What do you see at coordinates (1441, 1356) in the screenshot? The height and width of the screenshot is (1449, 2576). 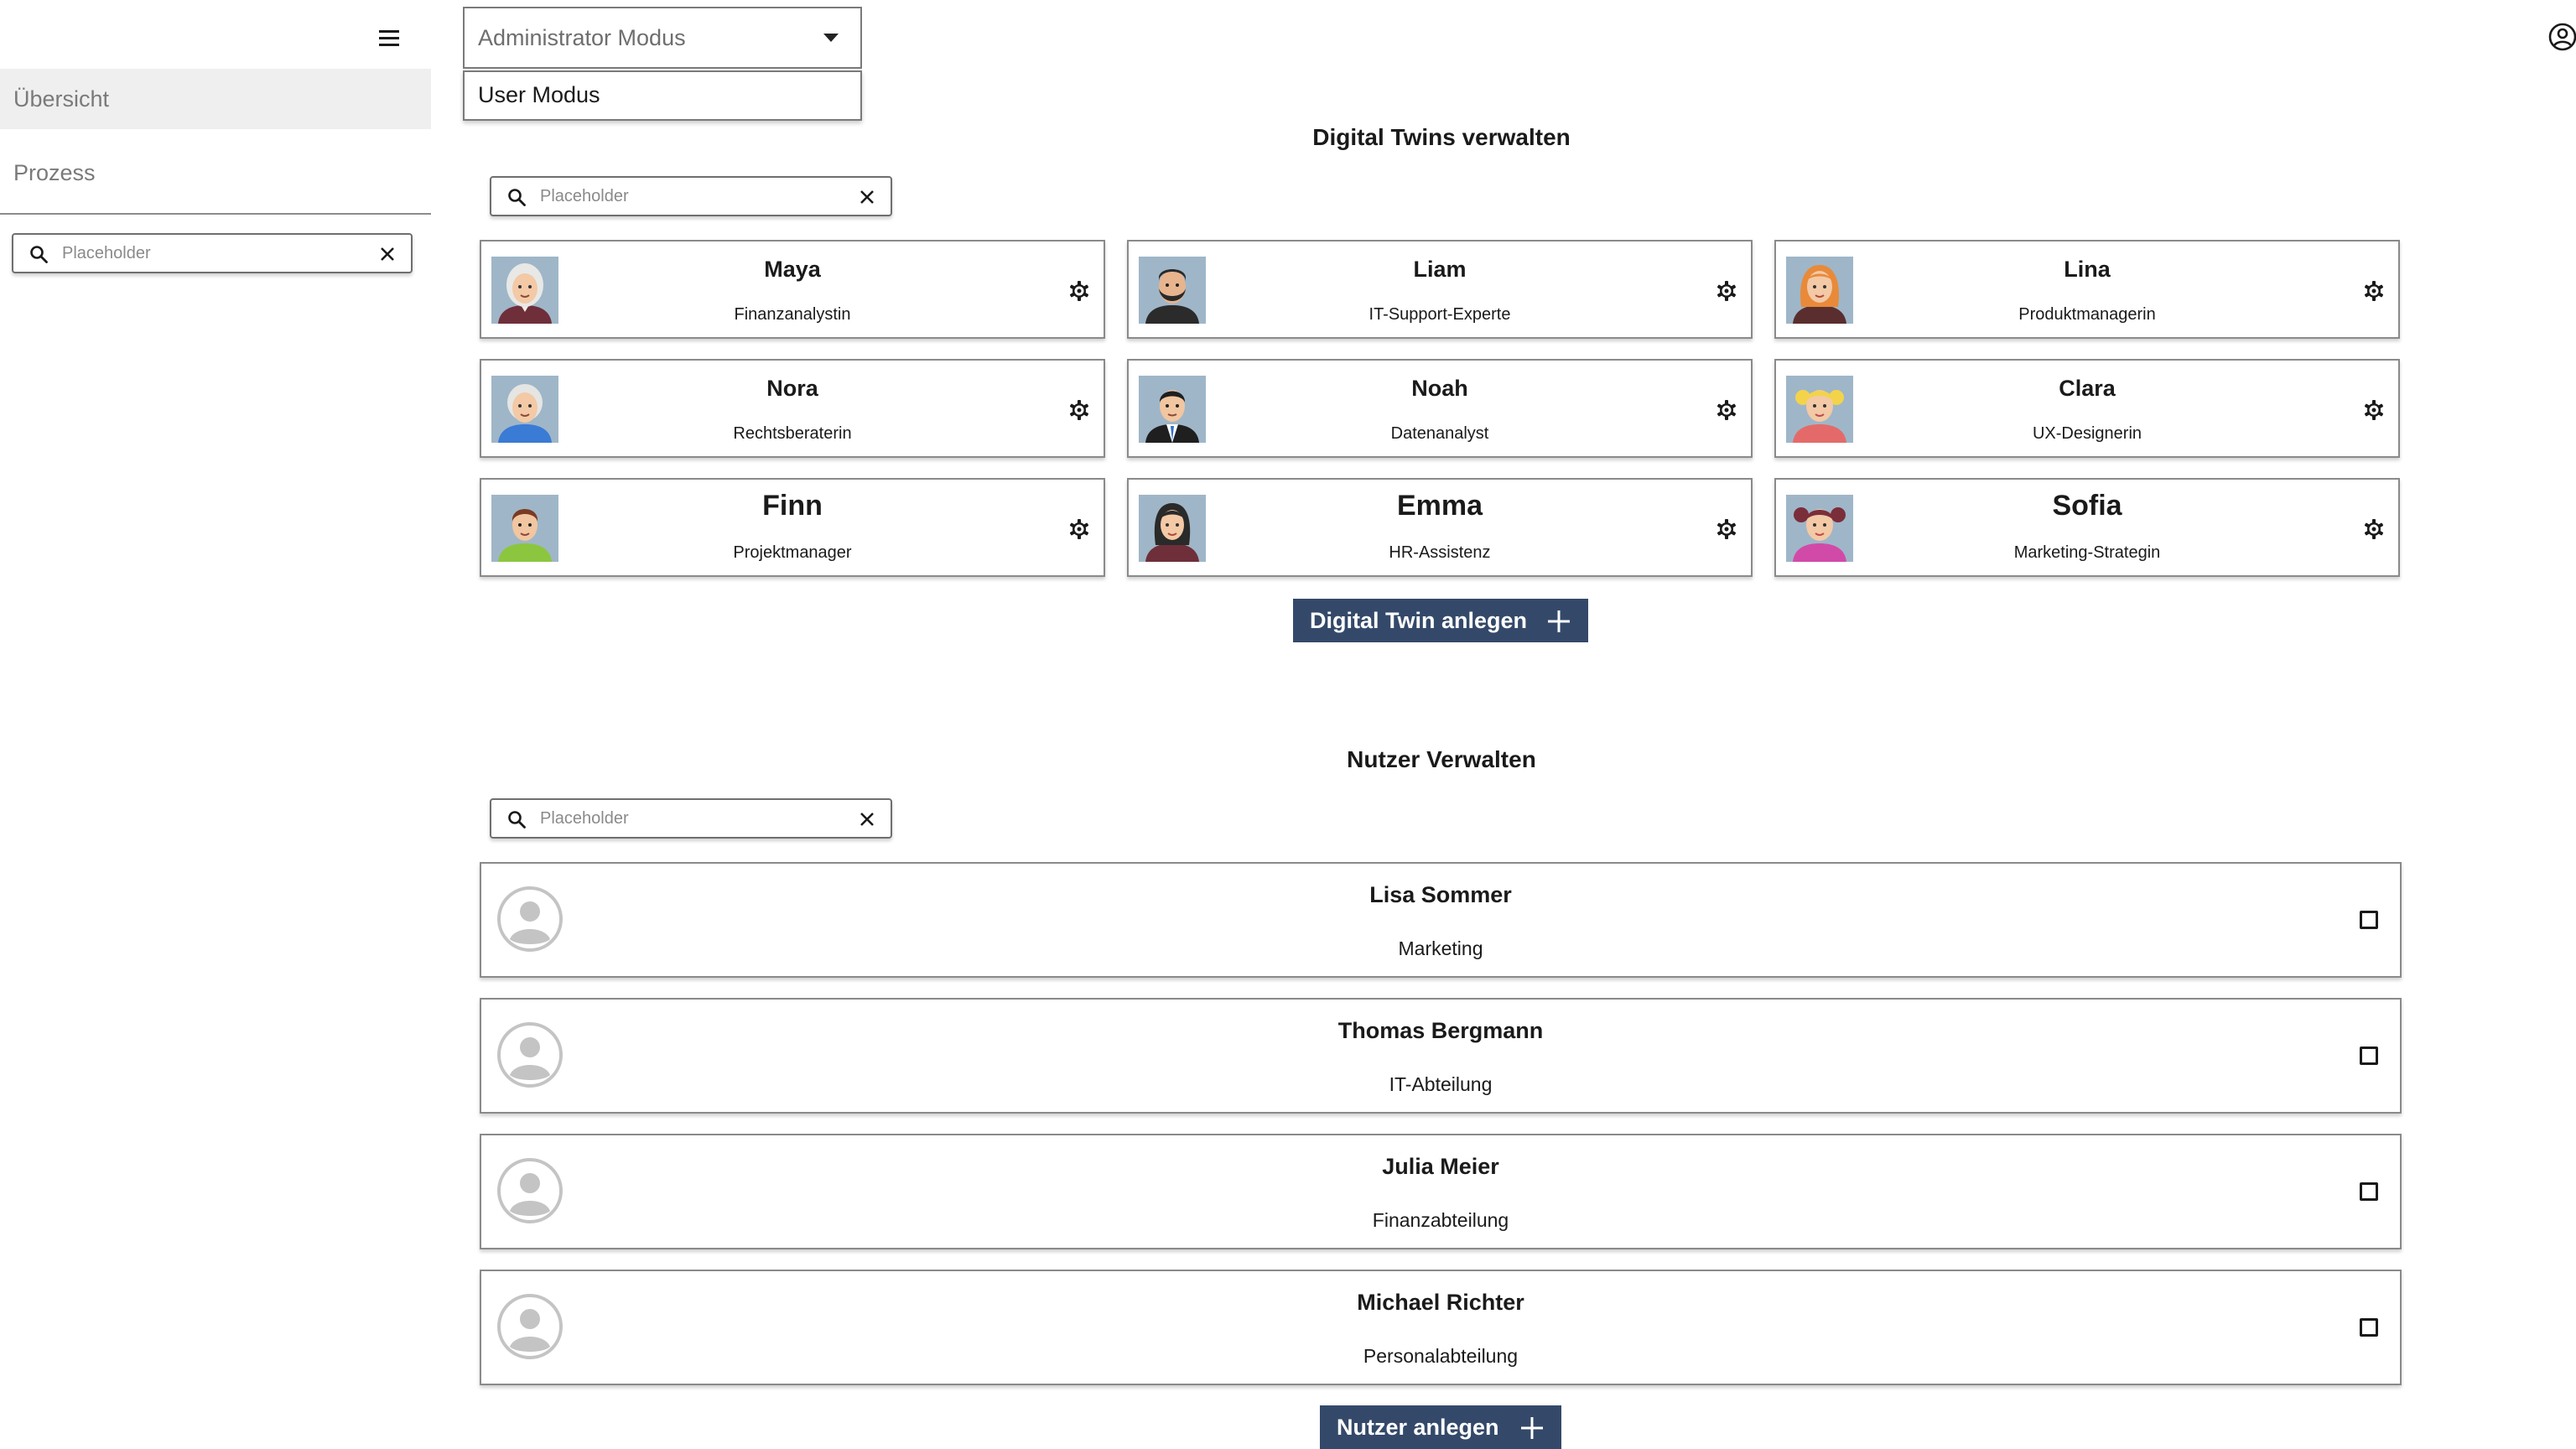 I see `user-department: Personalabteilung` at bounding box center [1441, 1356].